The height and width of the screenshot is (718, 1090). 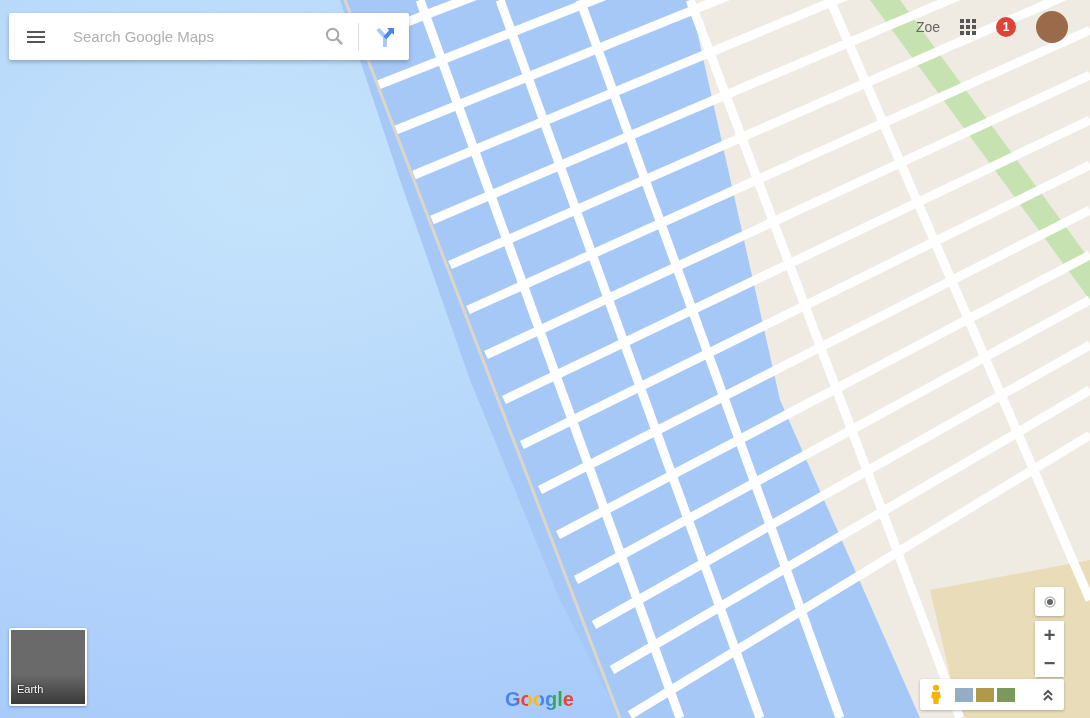 I want to click on location-target-icon, so click(x=1049, y=601).